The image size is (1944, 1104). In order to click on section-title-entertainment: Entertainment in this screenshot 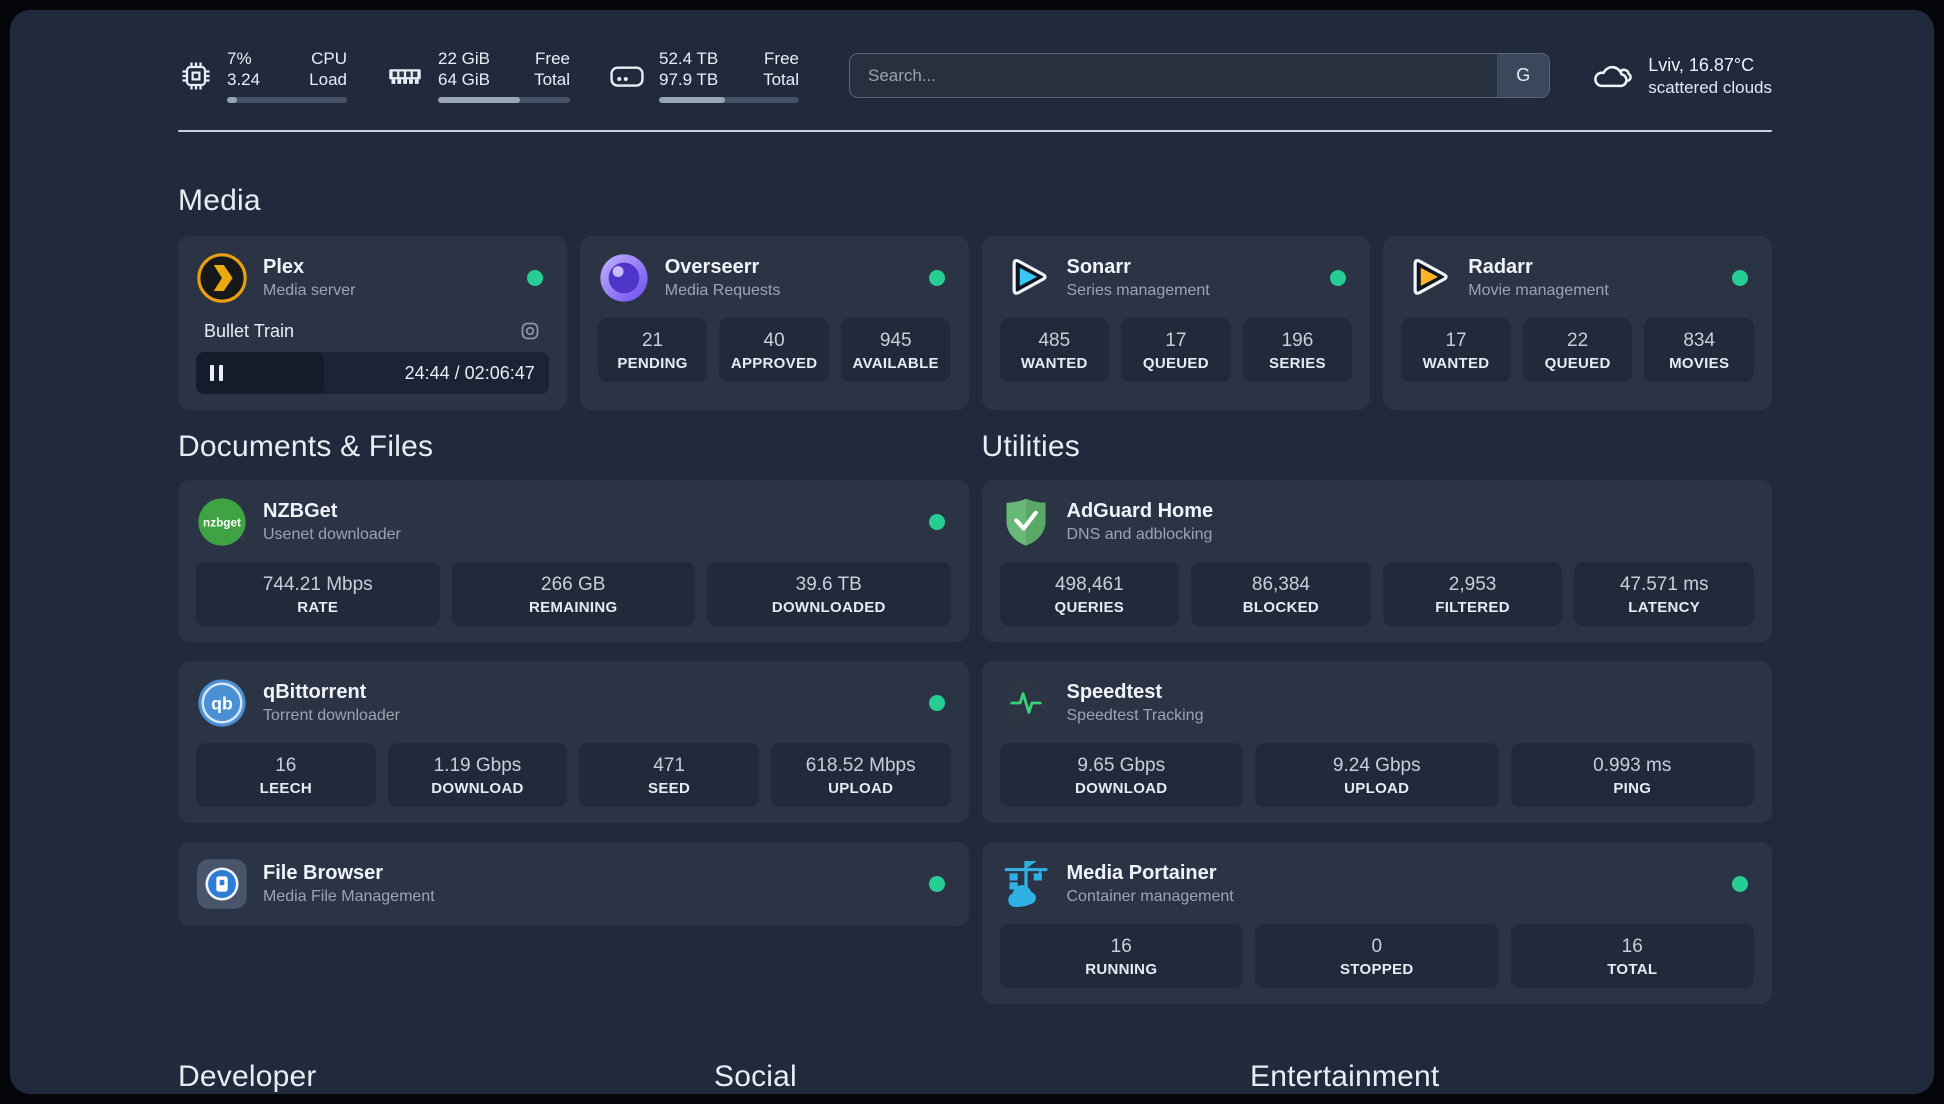, I will do `click(1345, 1076)`.